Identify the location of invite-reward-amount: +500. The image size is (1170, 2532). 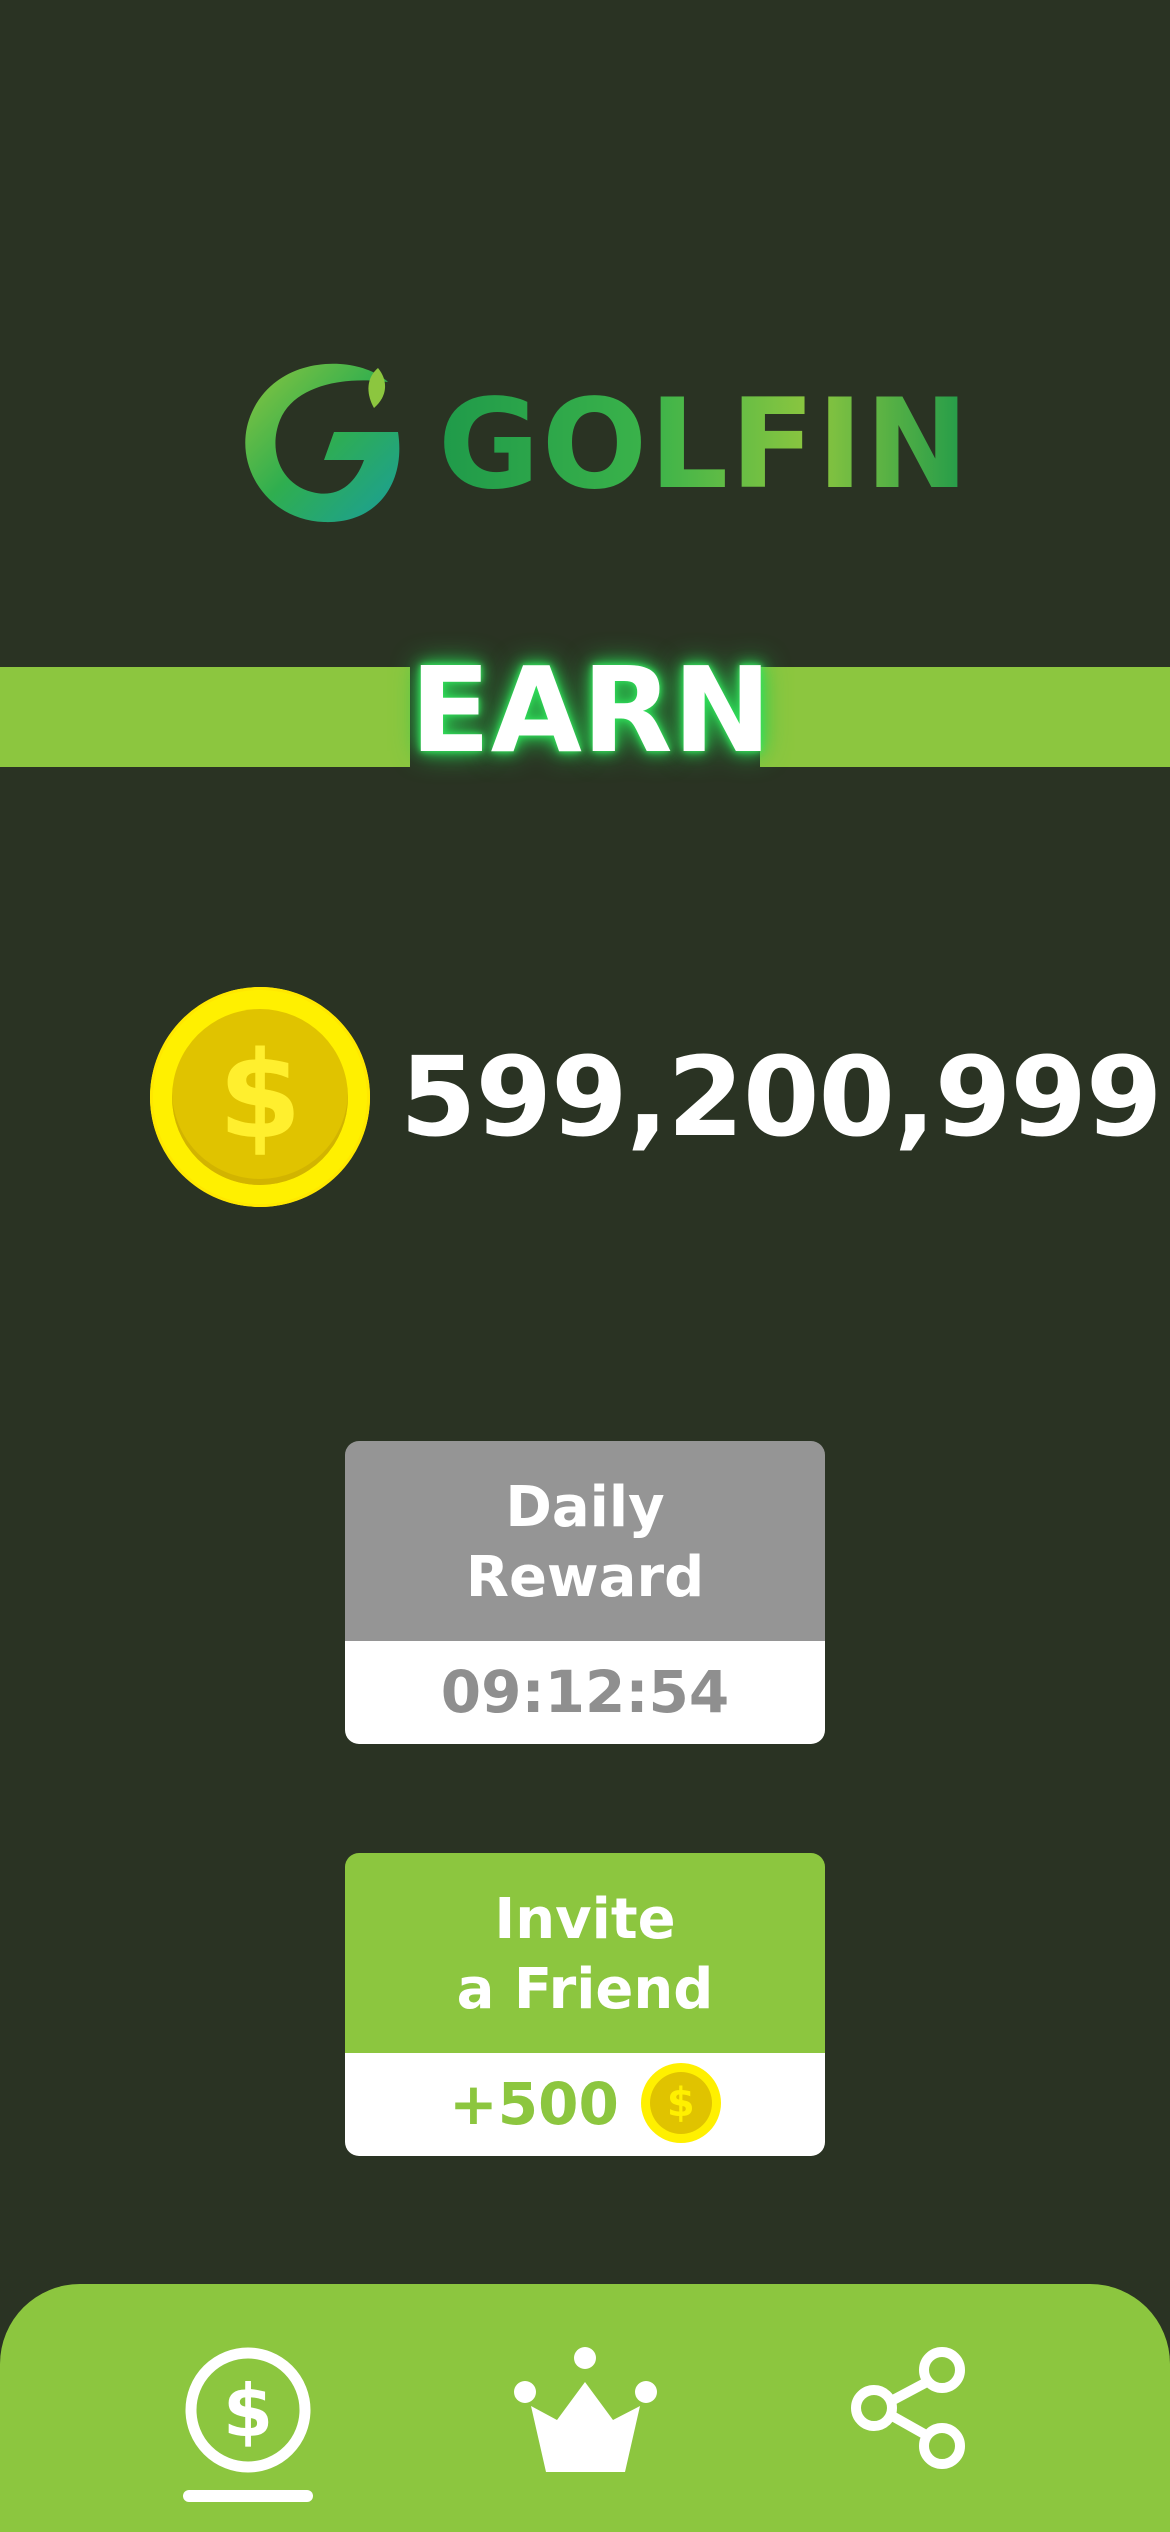
(534, 2104).